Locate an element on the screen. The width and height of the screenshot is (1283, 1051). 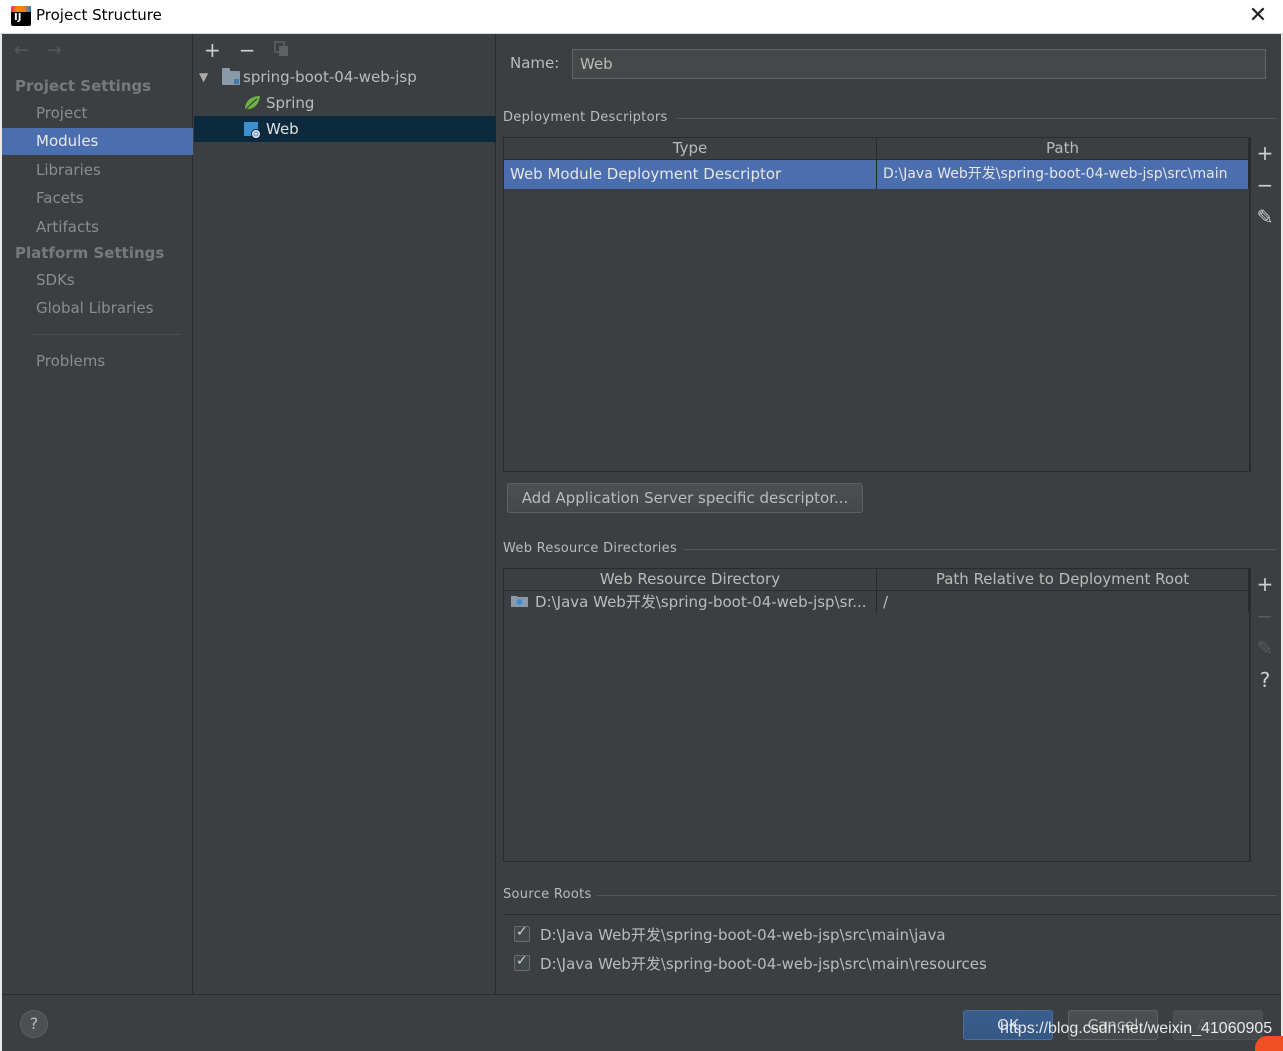
add-icon: + is located at coordinates (219, 50).